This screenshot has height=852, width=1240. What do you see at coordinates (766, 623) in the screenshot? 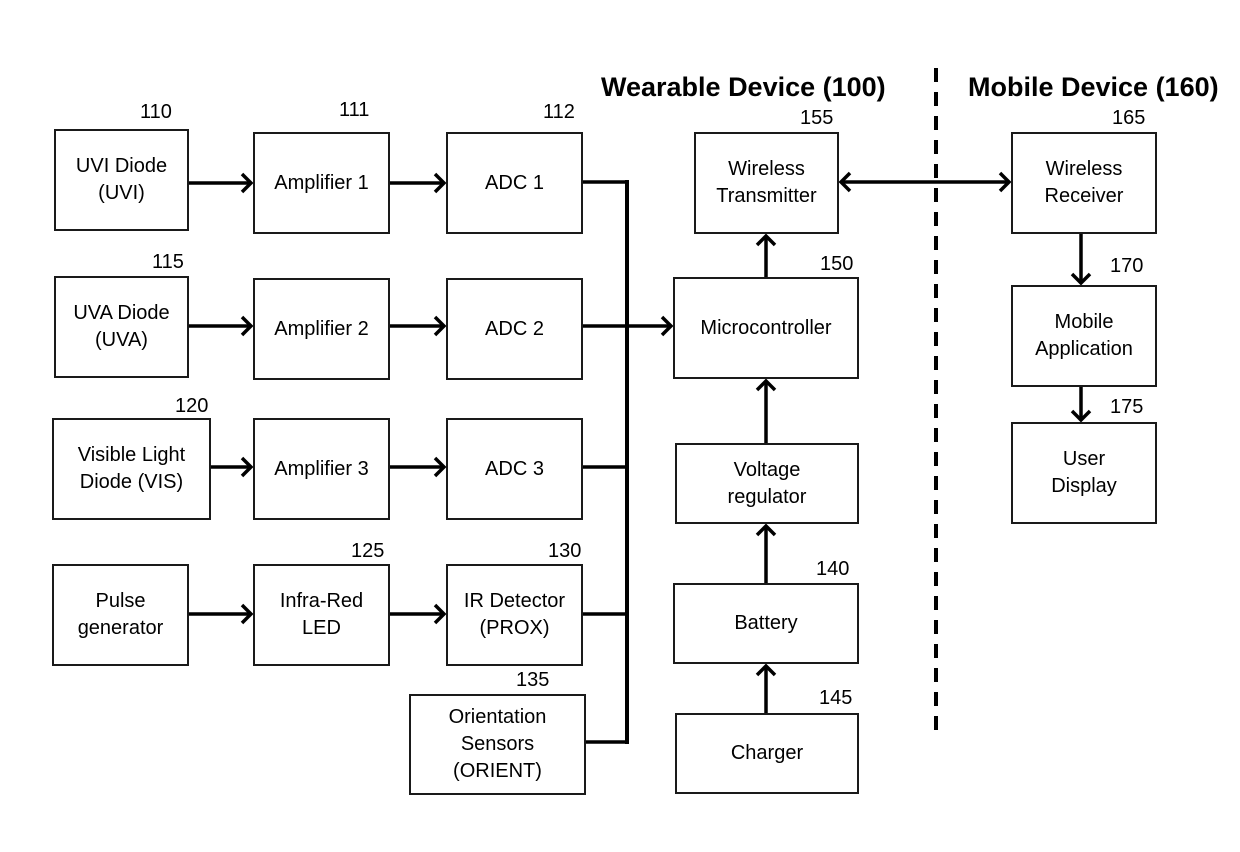
I see `battery-block: Battery` at bounding box center [766, 623].